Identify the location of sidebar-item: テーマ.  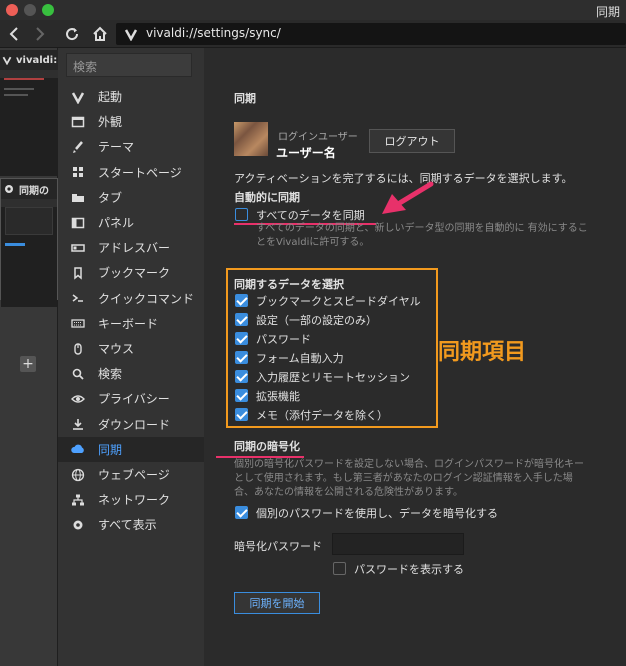
(131, 146).